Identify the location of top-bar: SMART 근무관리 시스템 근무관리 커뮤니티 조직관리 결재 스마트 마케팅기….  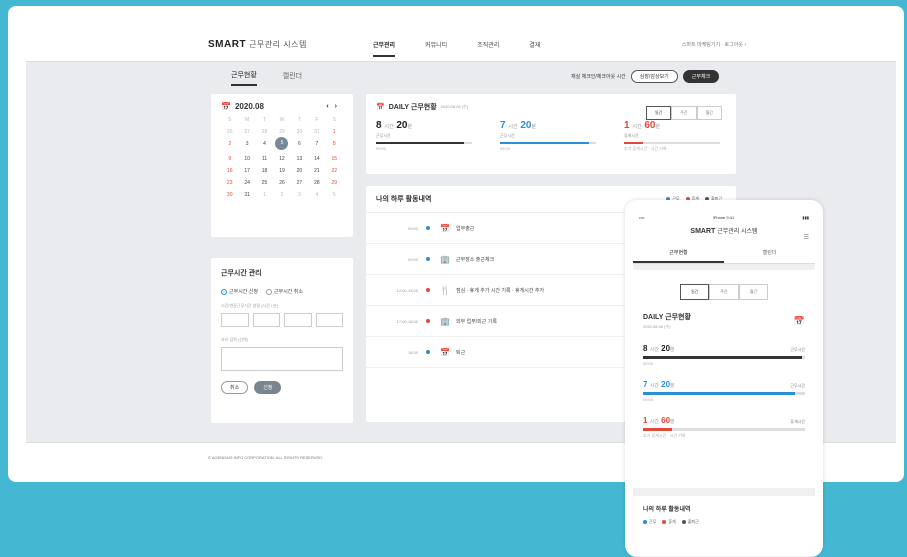
(461, 45).